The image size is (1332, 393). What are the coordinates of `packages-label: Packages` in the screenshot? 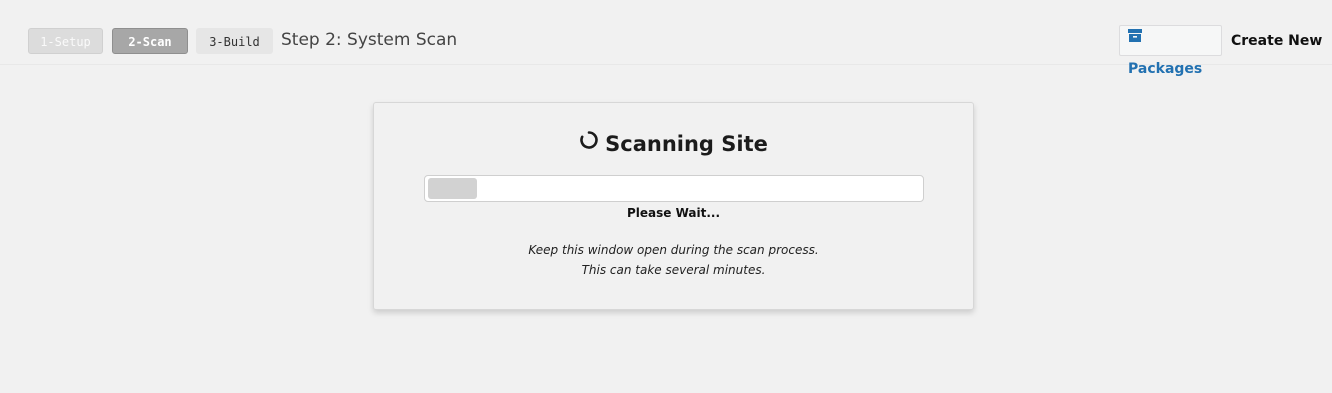 It's located at (1165, 69).